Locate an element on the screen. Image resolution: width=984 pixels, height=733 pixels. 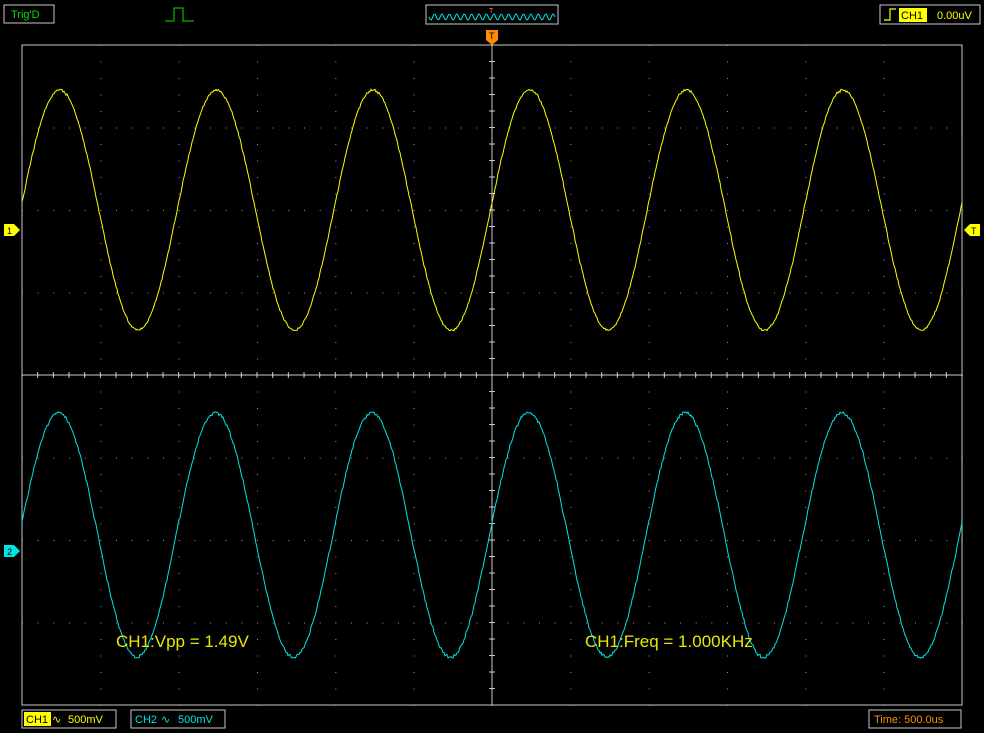
trigger-level-marker: T is located at coordinates (972, 230).